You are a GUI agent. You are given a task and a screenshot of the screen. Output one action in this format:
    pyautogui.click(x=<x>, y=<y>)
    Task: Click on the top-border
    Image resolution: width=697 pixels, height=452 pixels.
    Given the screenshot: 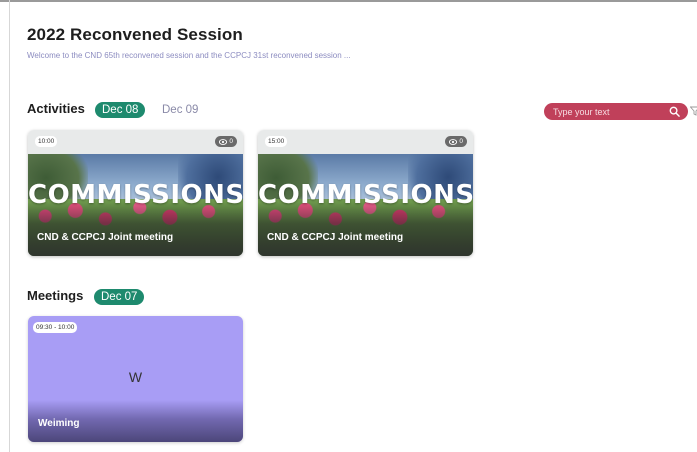 What is the action you would take?
    pyautogui.click(x=348, y=1)
    